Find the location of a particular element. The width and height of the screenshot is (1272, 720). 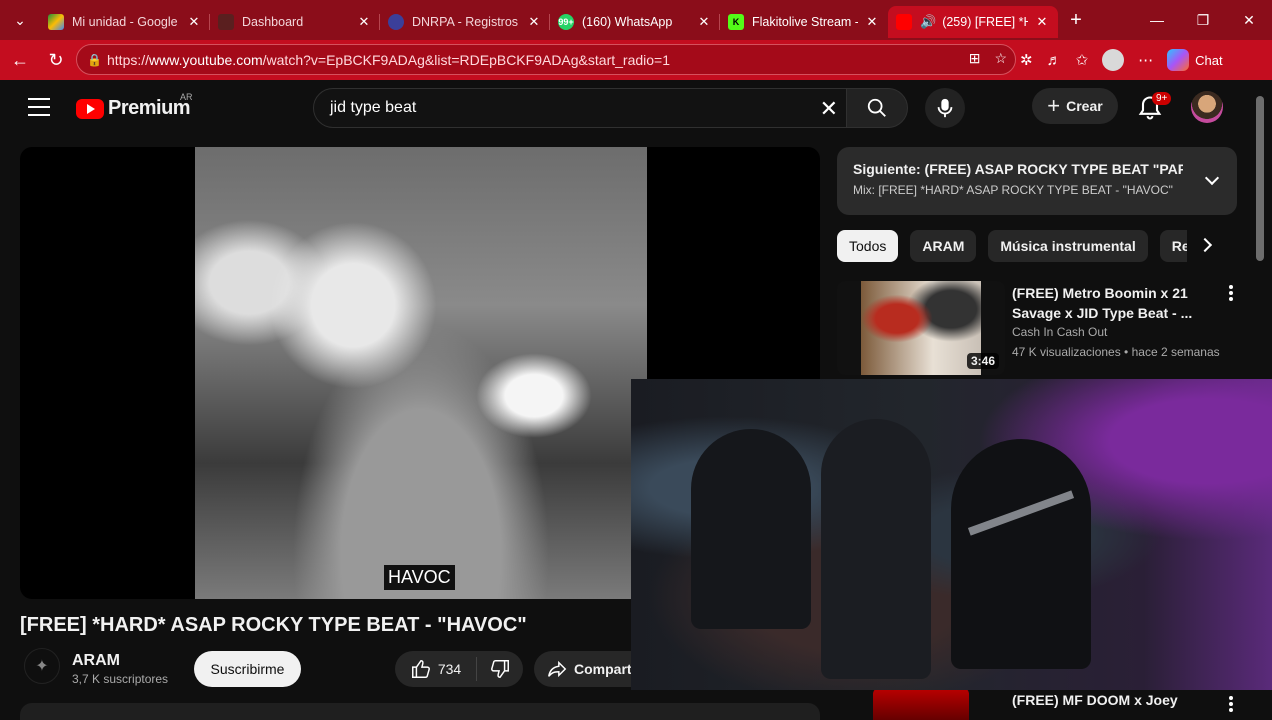

youtube-premium-logo: Premium AR is located at coordinates (134, 106).